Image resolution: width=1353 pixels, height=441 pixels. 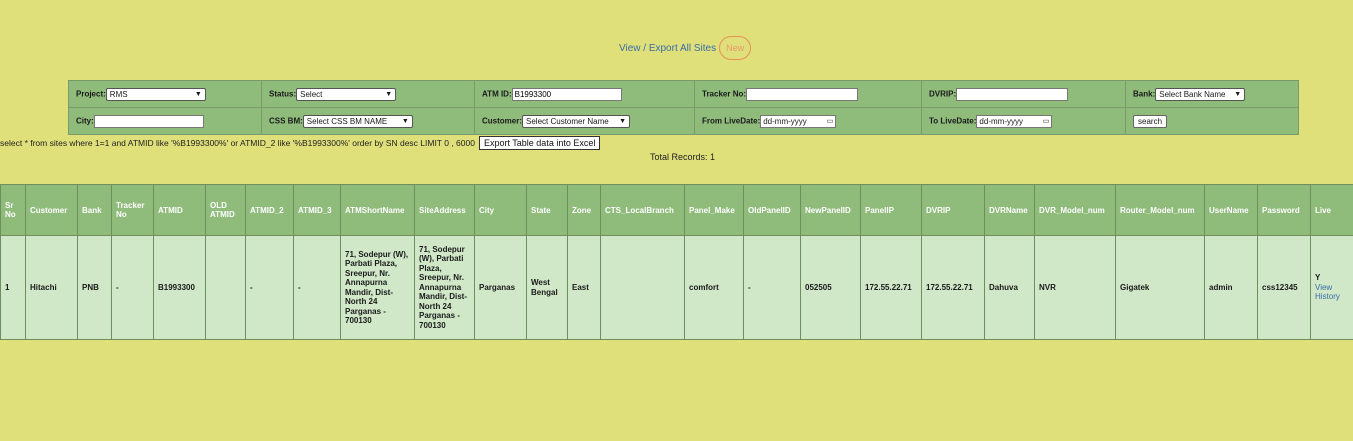 I want to click on table-cell: NVR, so click(x=1075, y=287).